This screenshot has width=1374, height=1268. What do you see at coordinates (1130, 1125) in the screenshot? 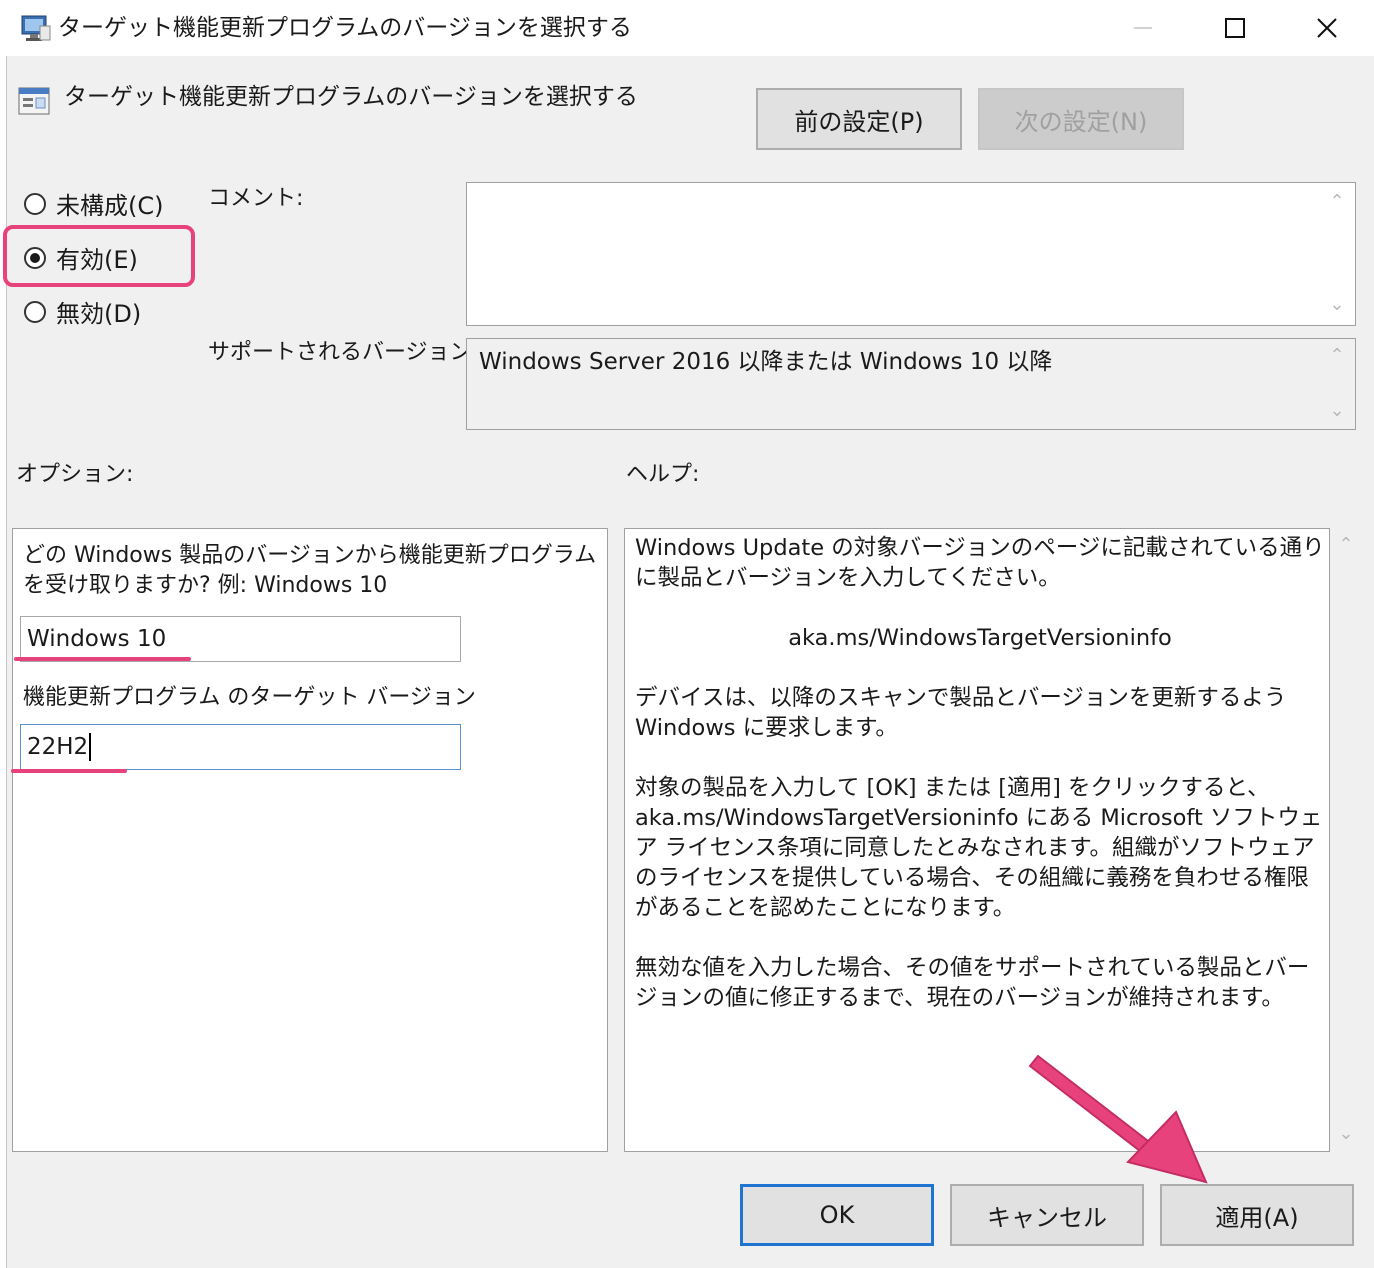
I see `arrow-annotation-icon` at bounding box center [1130, 1125].